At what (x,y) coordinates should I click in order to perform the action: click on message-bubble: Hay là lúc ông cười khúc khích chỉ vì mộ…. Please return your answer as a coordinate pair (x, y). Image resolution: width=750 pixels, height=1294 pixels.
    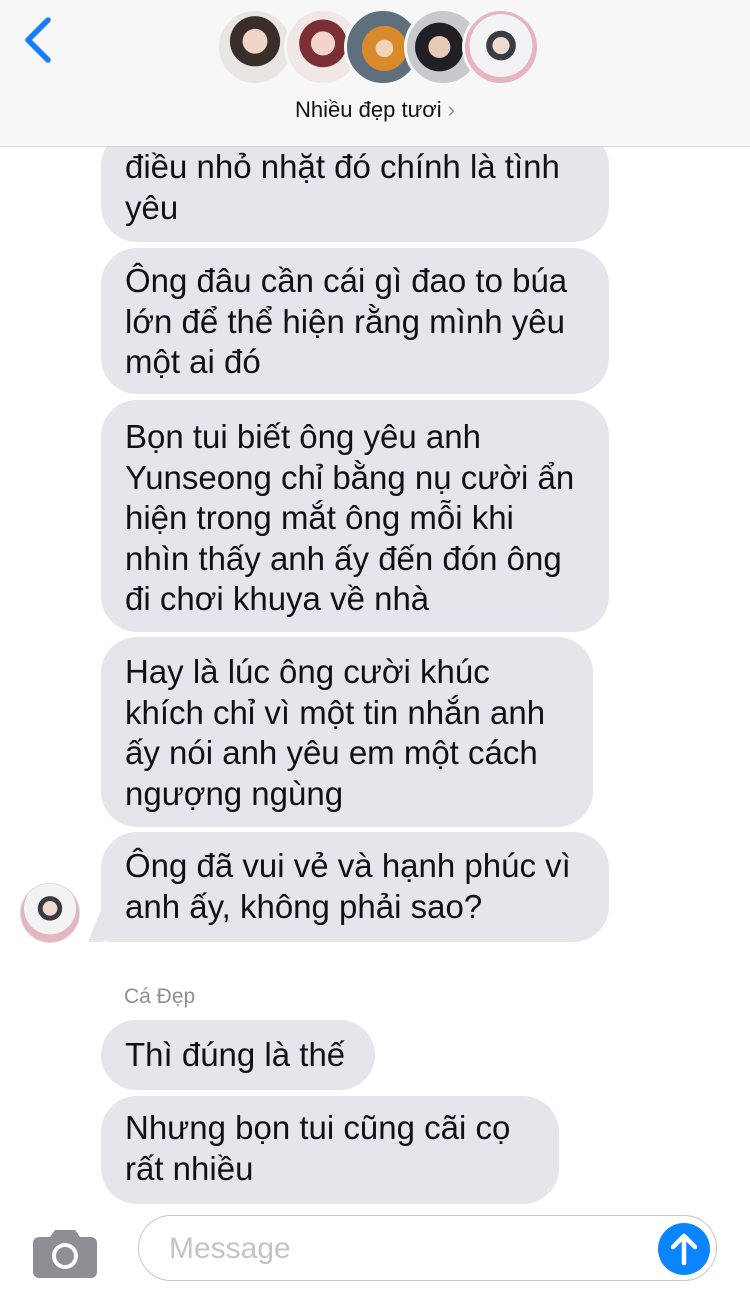
    Looking at the image, I should click on (347, 732).